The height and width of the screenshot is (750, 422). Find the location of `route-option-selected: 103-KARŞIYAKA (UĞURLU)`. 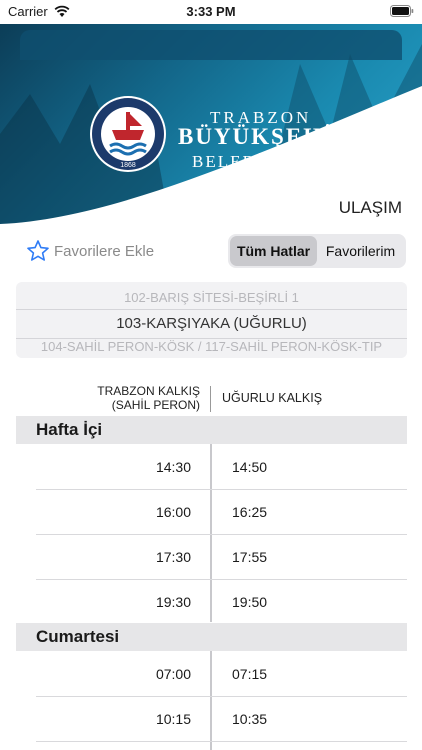

route-option-selected: 103-KARŞIYAKA (UĞURLU) is located at coordinates (211, 324).